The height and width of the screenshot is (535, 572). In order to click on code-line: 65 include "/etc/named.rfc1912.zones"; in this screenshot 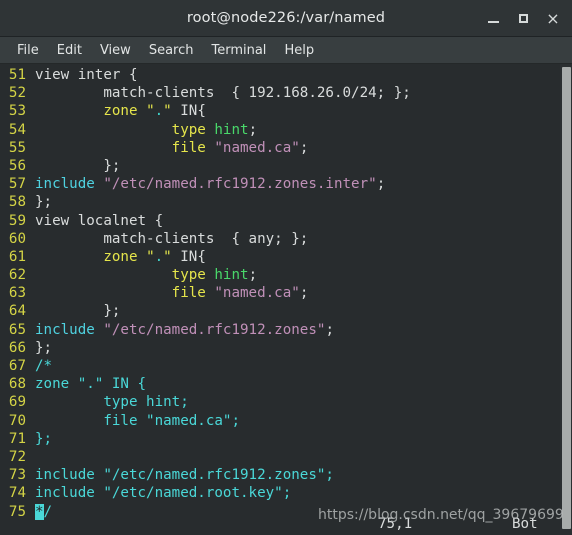, I will do `click(205, 330)`.